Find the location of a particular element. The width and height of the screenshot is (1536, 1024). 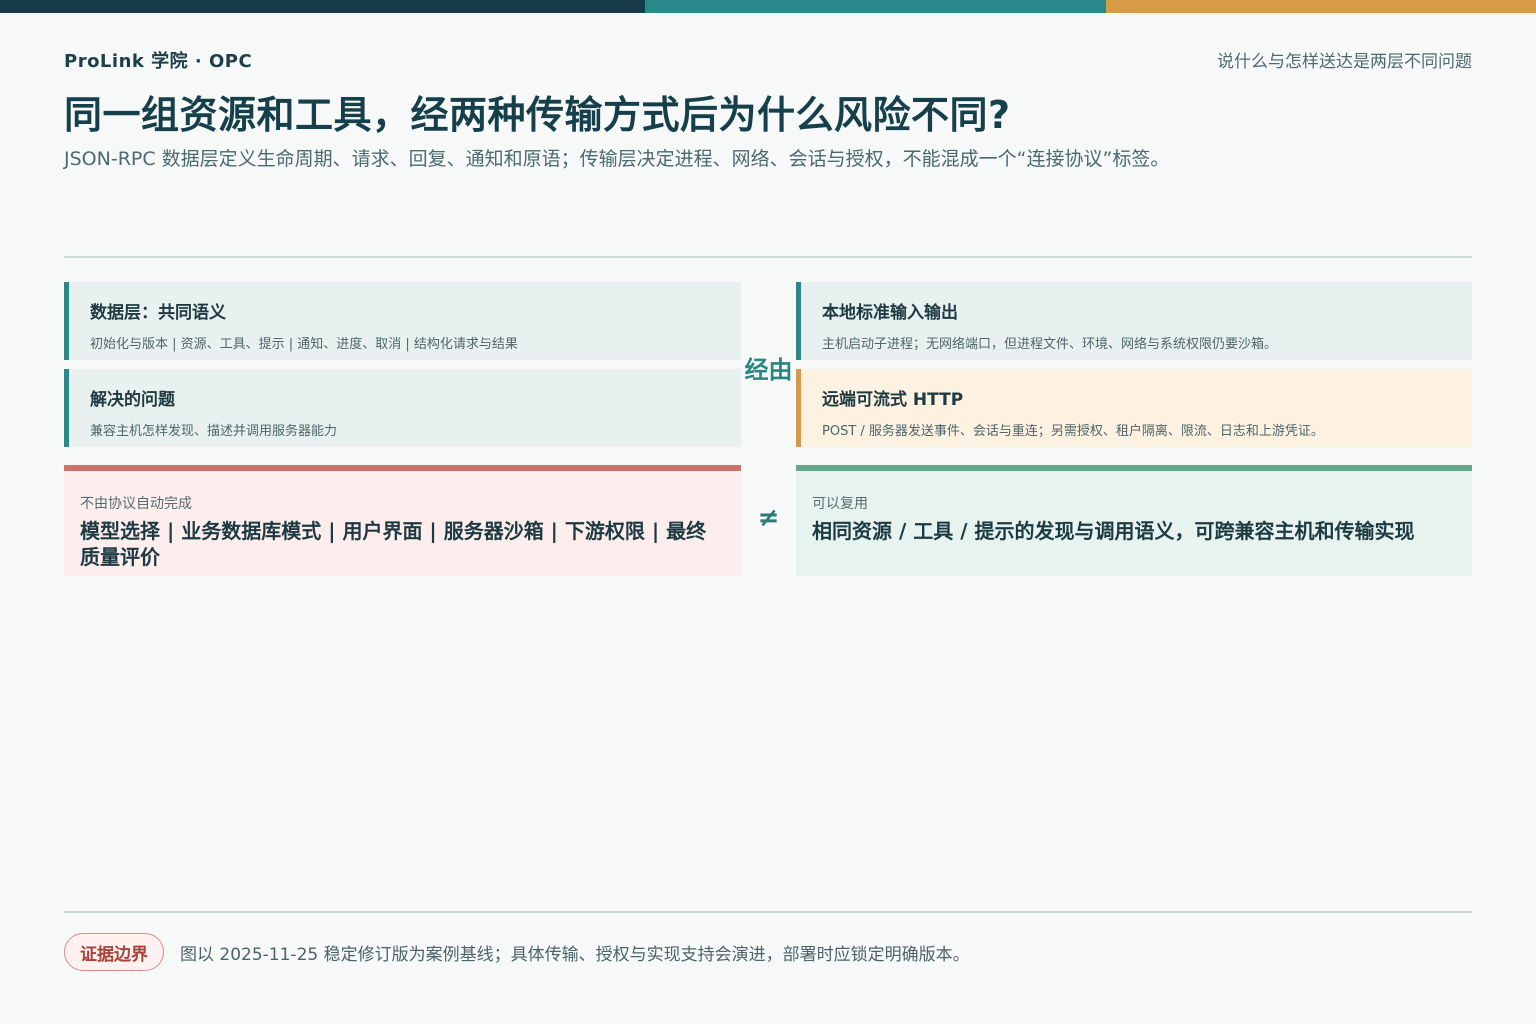

top-strip-teal-segment is located at coordinates (875, 6).